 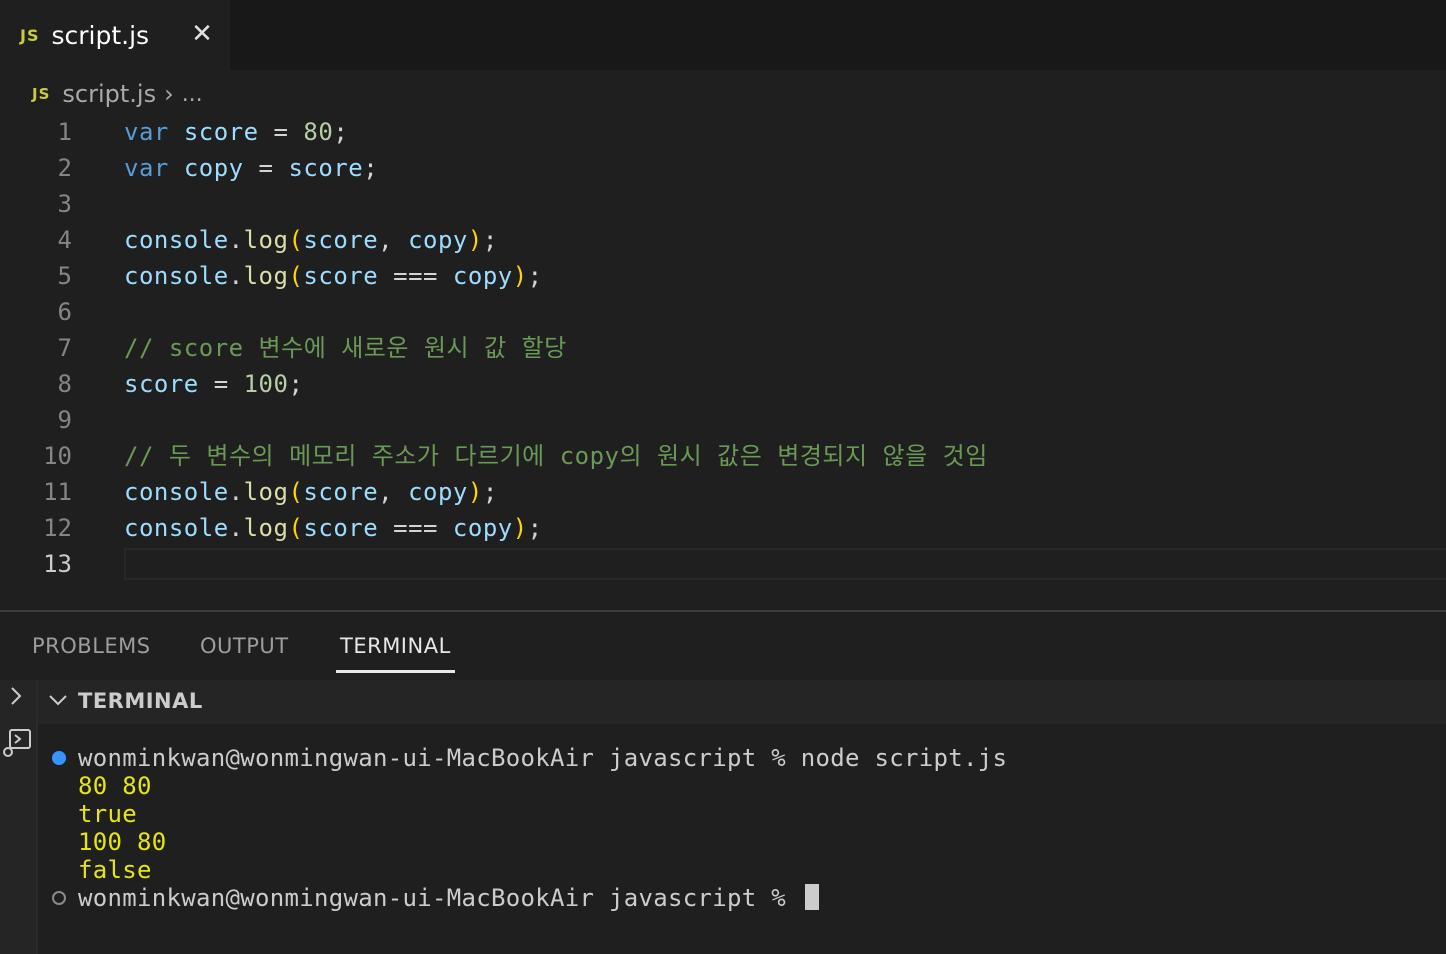 What do you see at coordinates (122, 842) in the screenshot?
I see `terminal-output-line: 100 80` at bounding box center [122, 842].